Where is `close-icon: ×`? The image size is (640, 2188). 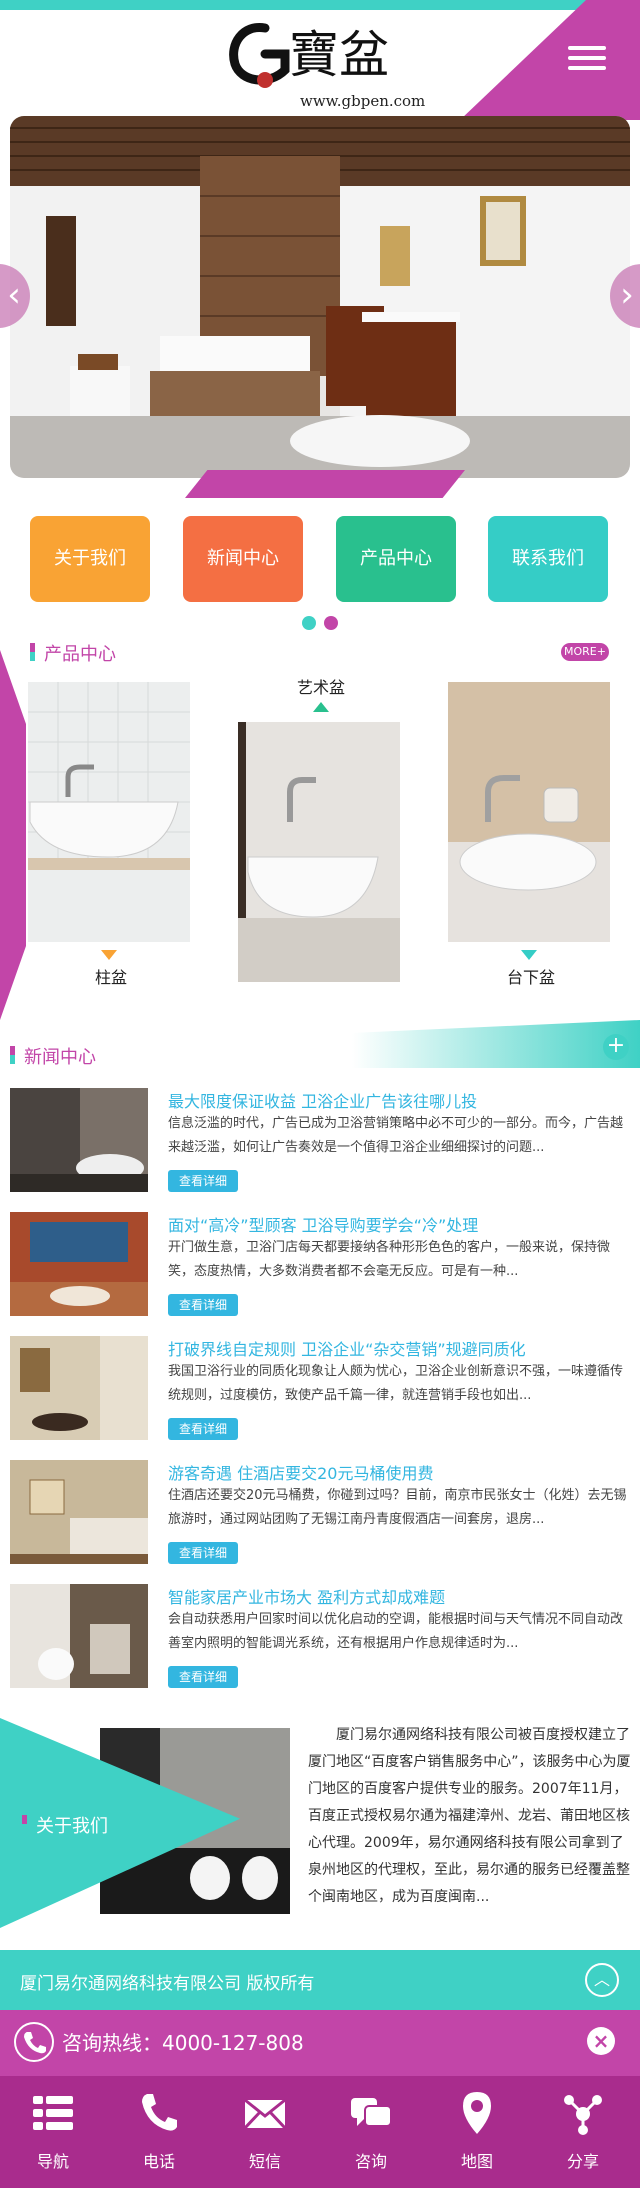 close-icon: × is located at coordinates (601, 2041).